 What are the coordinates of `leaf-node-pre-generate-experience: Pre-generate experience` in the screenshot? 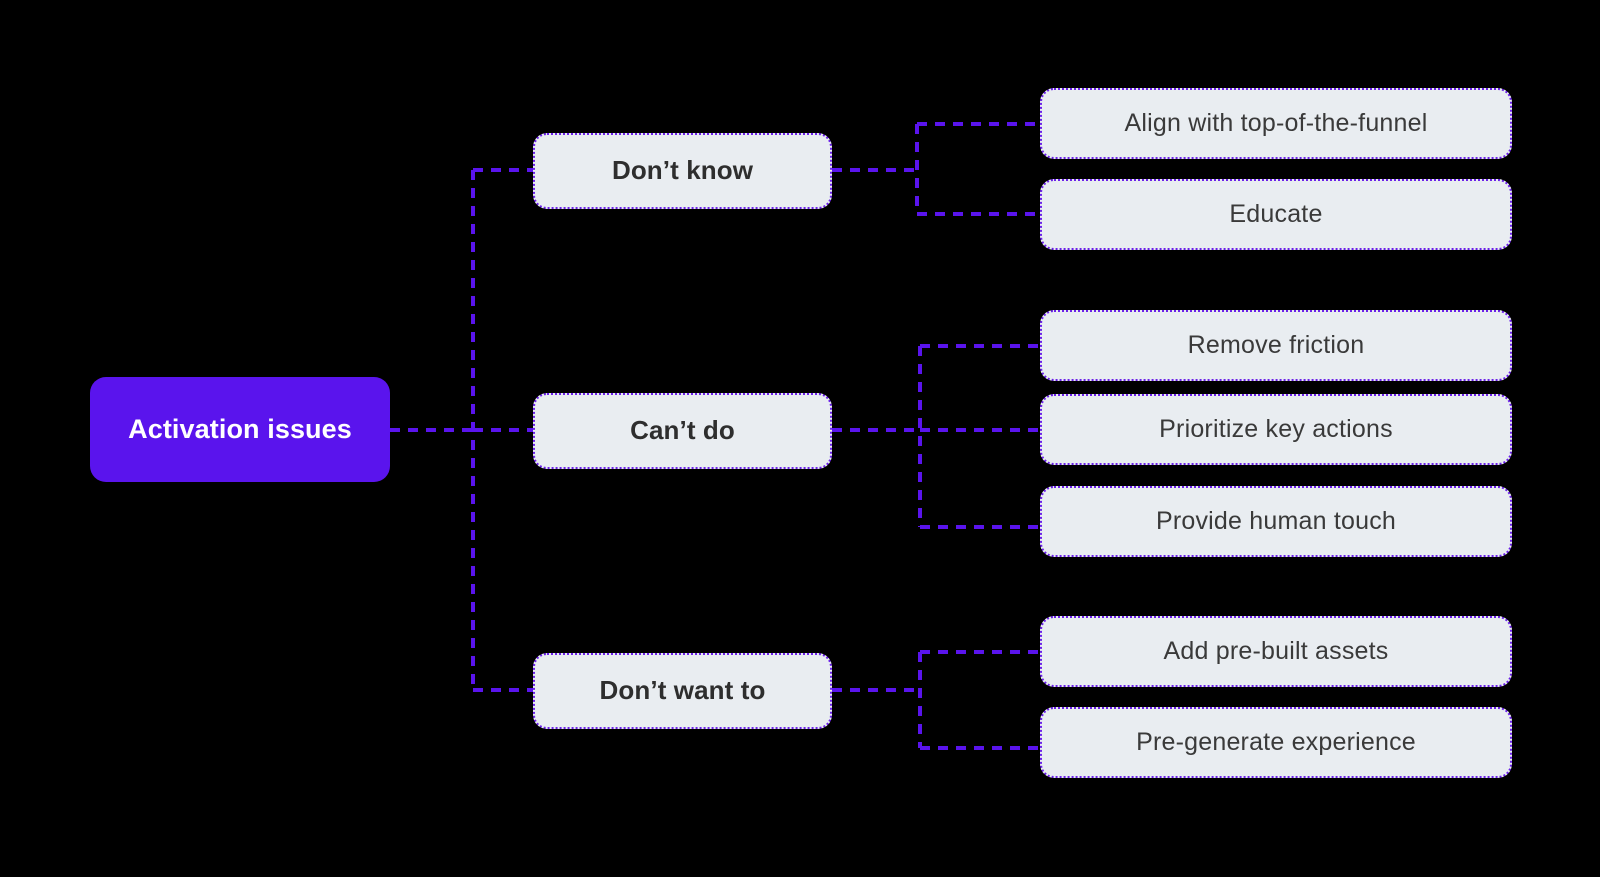 It's located at (1276, 742).